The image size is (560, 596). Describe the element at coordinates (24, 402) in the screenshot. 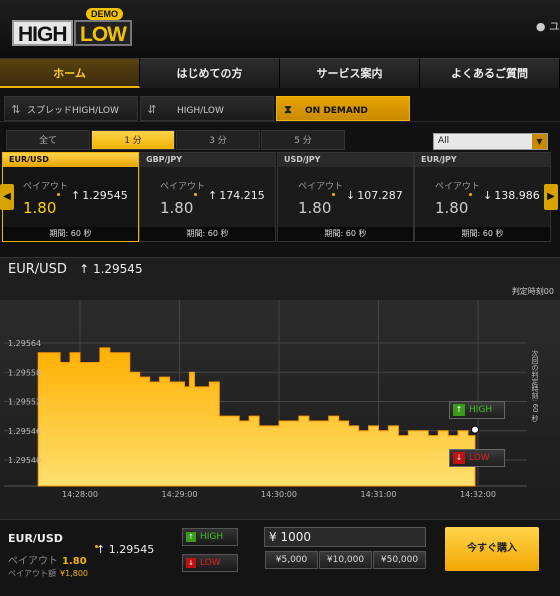

I see `y-tick-label: 1.29552` at that location.